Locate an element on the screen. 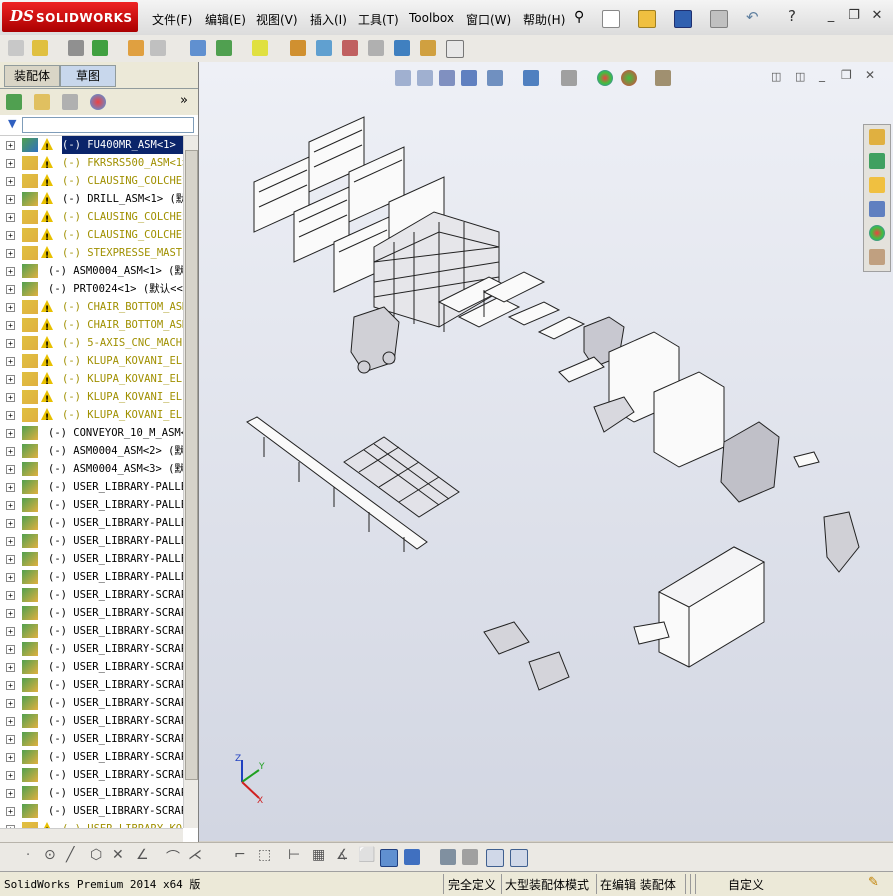 The width and height of the screenshot is (893, 896). appearances-icon is located at coordinates (877, 233).